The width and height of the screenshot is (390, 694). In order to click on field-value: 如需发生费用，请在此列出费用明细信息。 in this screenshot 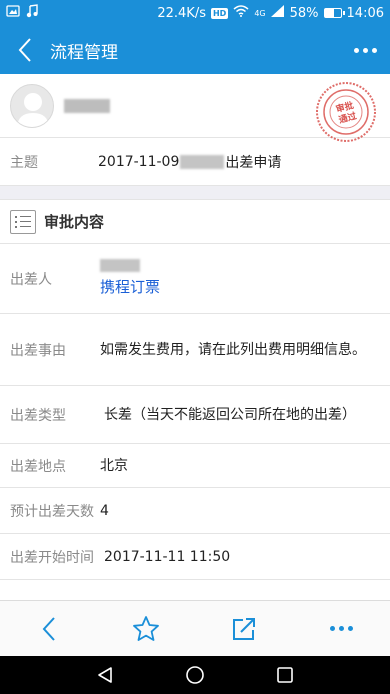, I will do `click(233, 349)`.